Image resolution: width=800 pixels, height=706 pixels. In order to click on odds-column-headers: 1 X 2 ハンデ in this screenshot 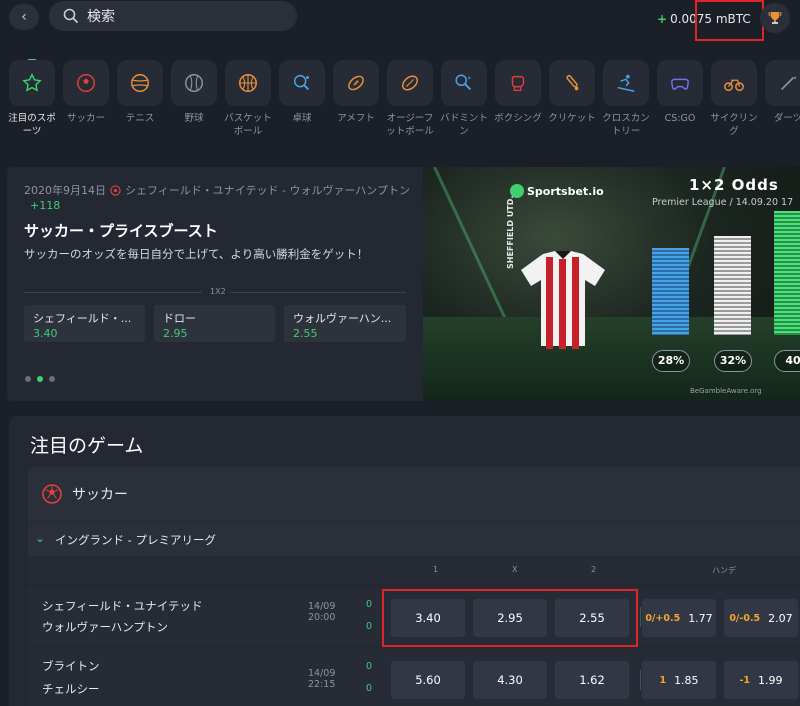, I will do `click(414, 571)`.